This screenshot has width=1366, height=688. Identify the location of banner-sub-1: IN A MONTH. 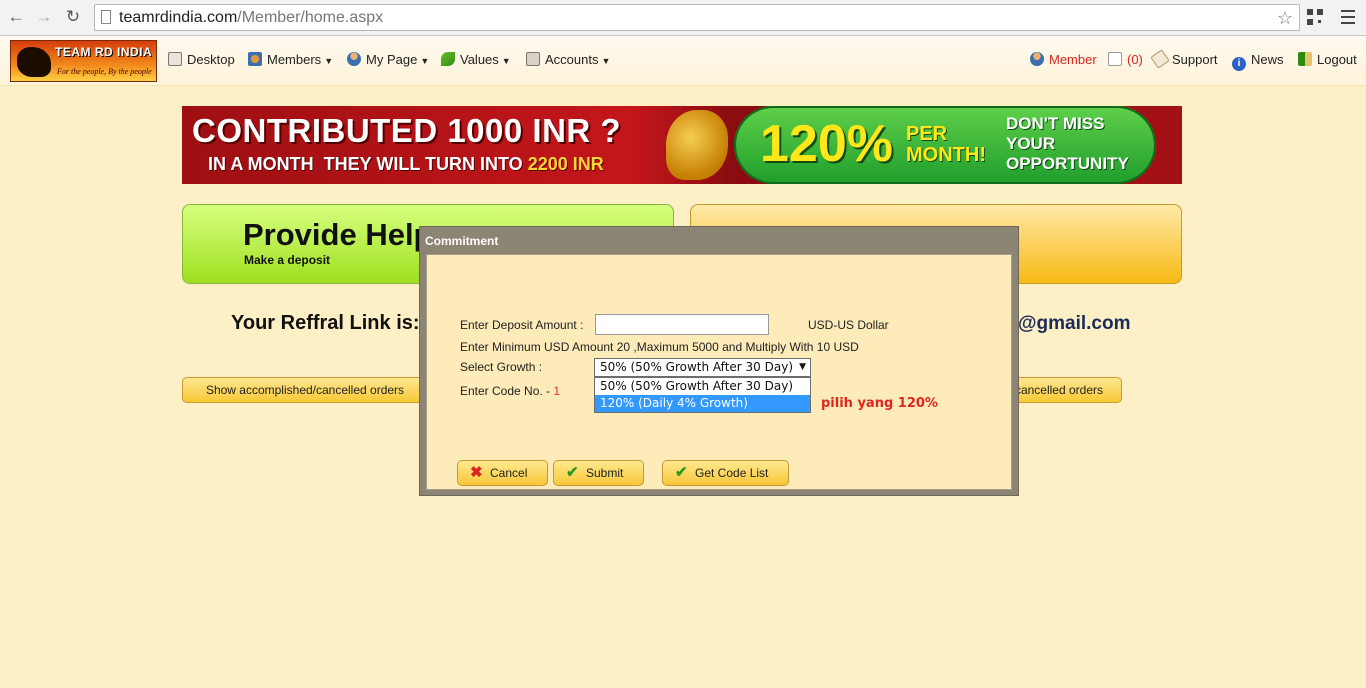
(261, 164).